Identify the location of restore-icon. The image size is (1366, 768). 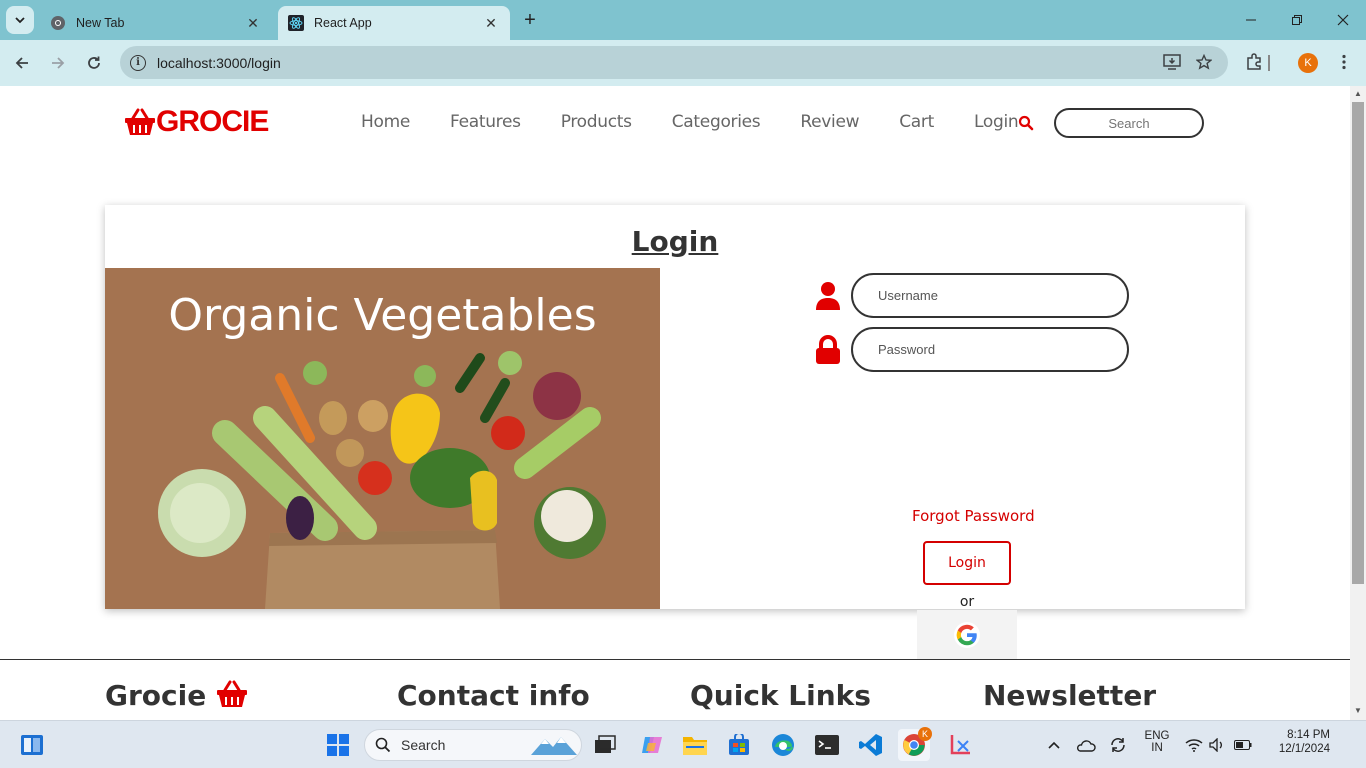
(1297, 20).